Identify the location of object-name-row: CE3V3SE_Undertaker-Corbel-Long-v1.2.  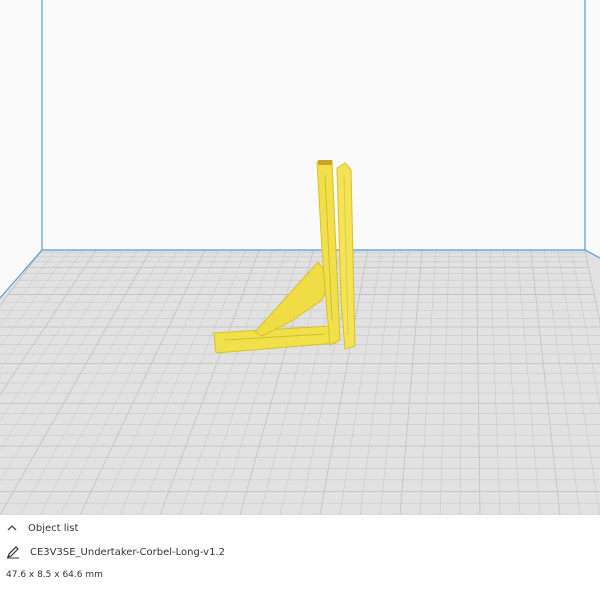
(115, 552).